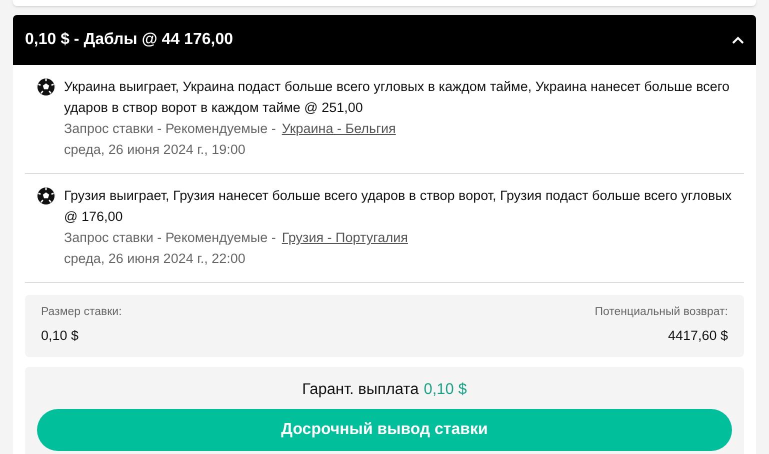 This screenshot has width=769, height=454. Describe the element at coordinates (155, 150) in the screenshot. I see `event-date: среда, 26 июня 2024 г., 19:00` at that location.